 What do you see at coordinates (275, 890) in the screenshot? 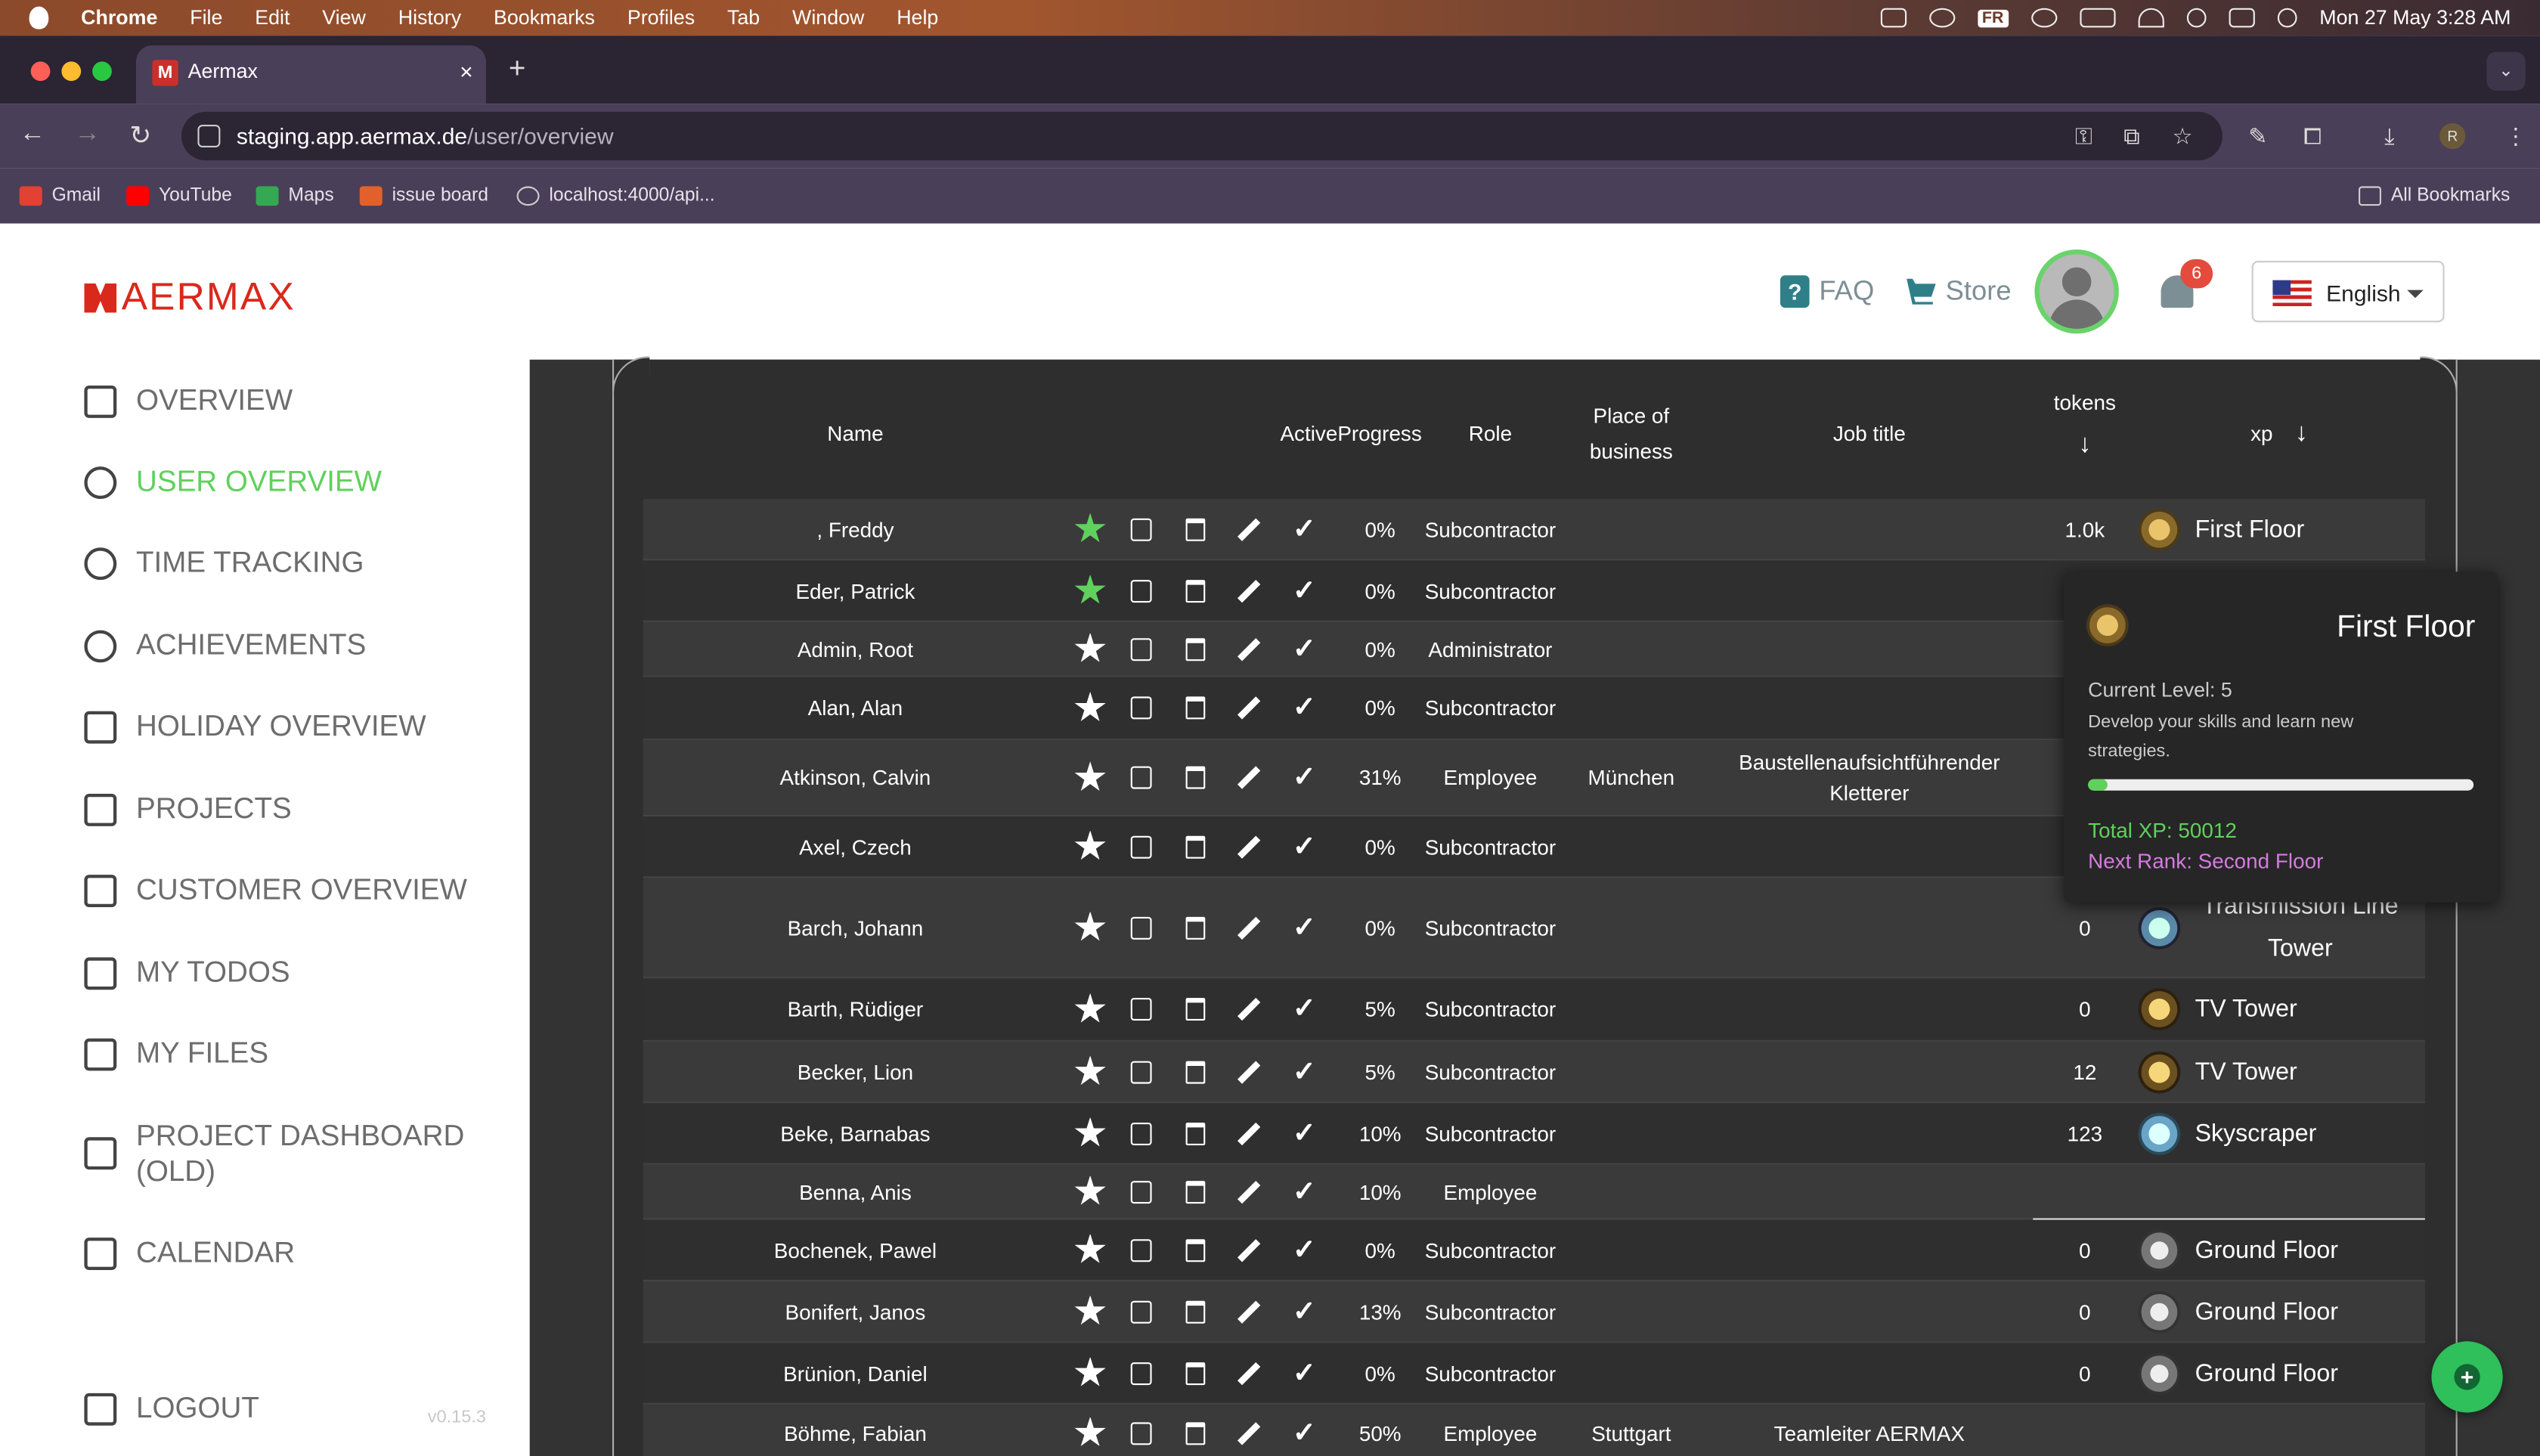
I see `sidebar-item-customer-overview: CUSTOMER OVERVIEW` at bounding box center [275, 890].